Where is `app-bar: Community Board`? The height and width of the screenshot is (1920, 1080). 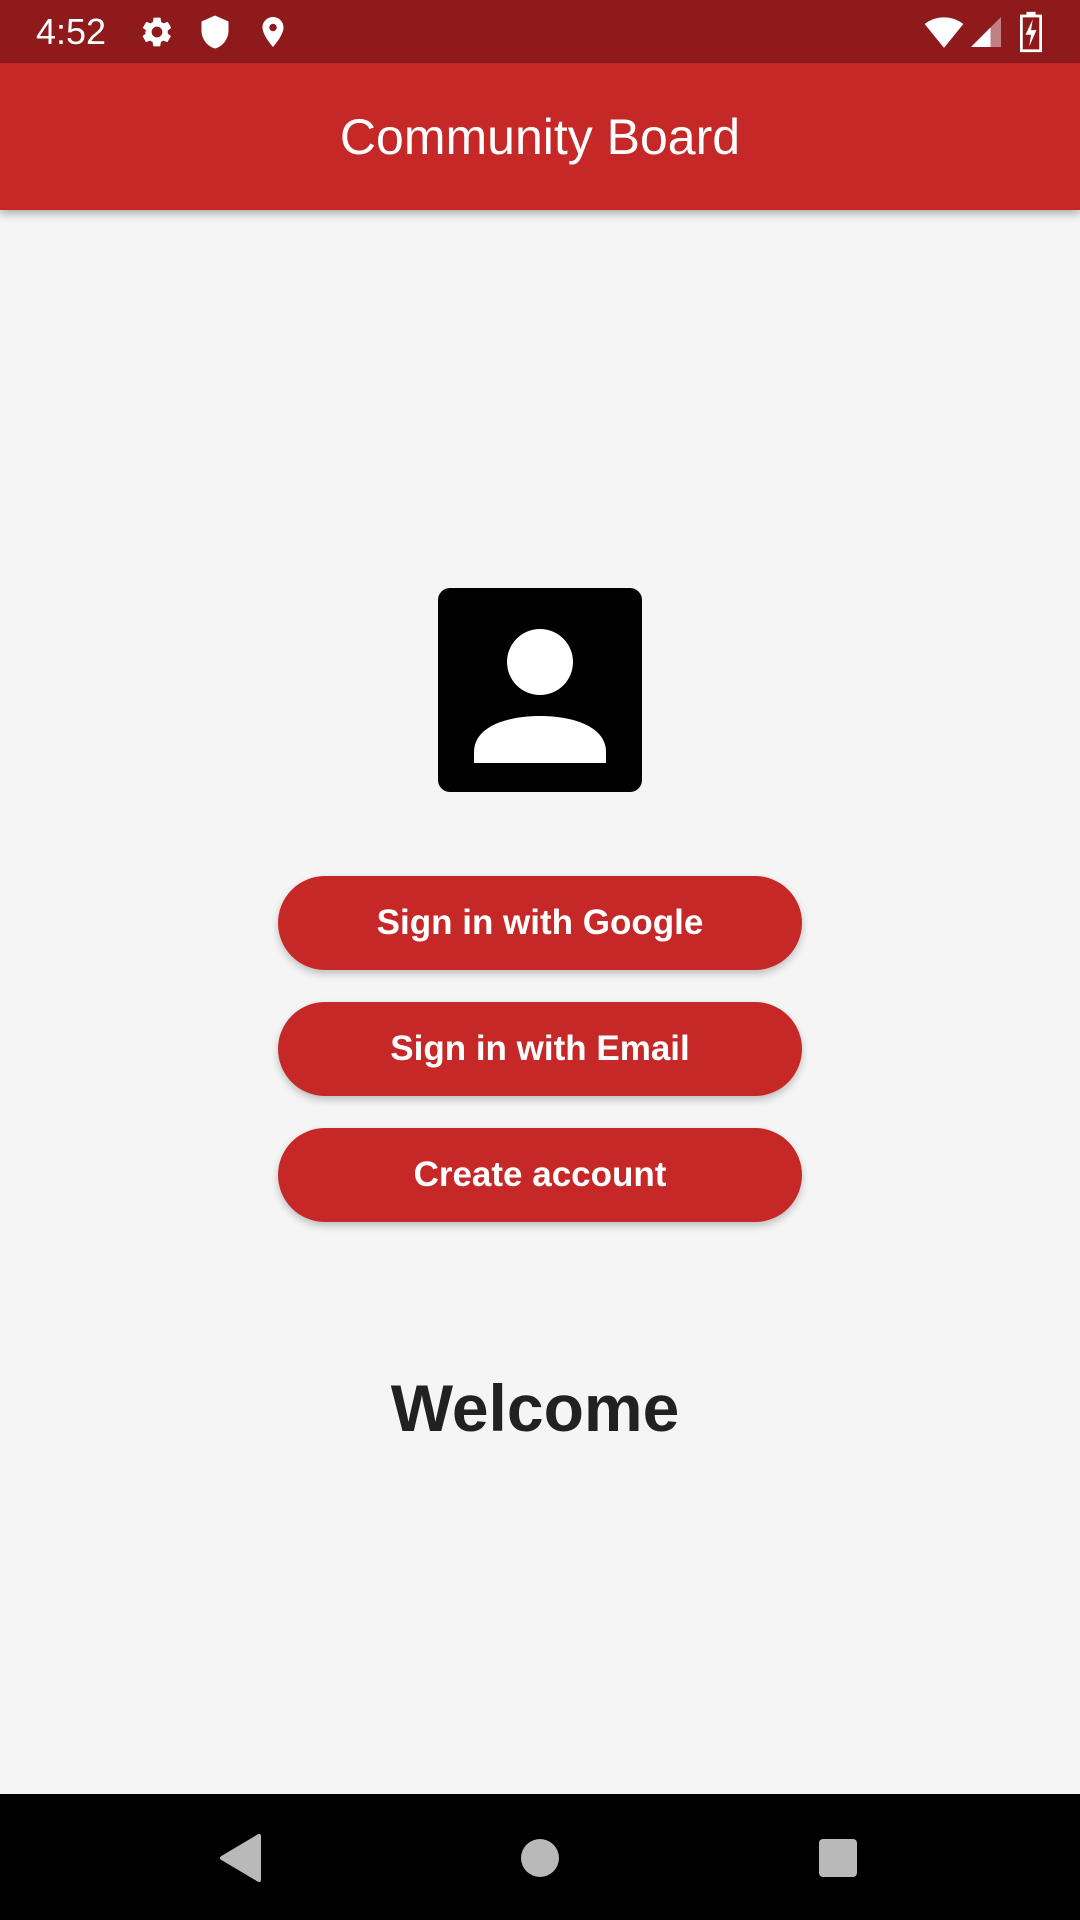 app-bar: Community Board is located at coordinates (540, 136).